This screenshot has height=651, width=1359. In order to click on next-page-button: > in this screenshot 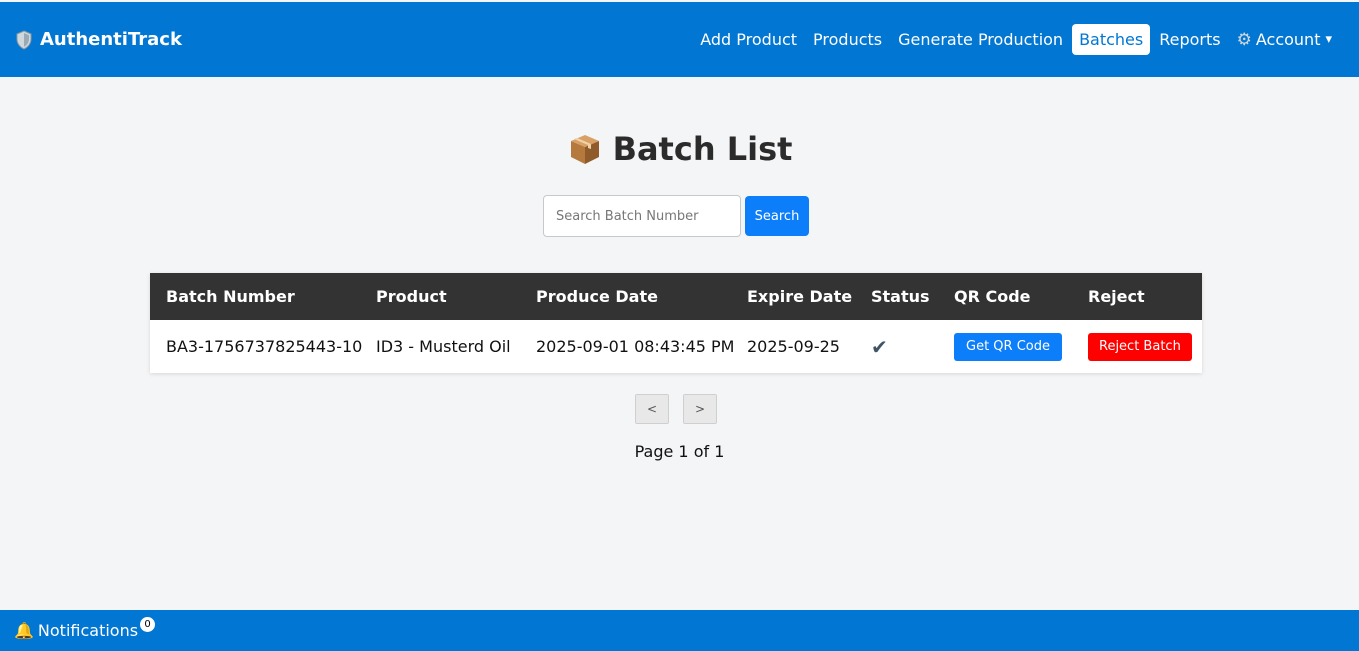, I will do `click(700, 409)`.